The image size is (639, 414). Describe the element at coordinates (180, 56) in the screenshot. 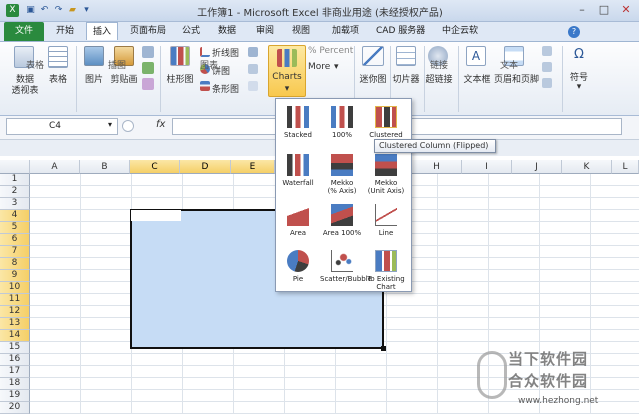

I see `column-chart-icon` at that location.